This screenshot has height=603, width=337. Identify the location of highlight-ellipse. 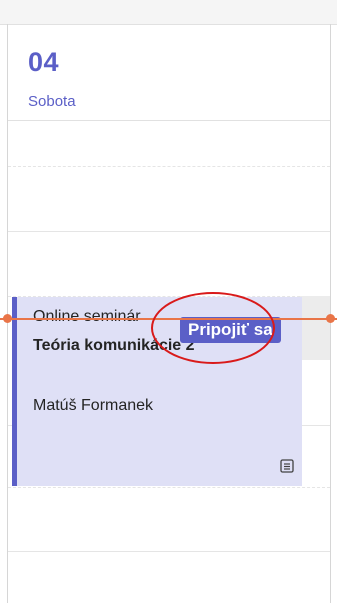
(213, 328).